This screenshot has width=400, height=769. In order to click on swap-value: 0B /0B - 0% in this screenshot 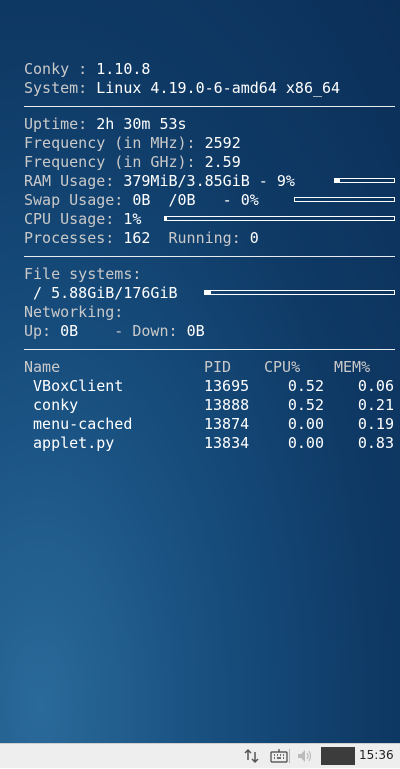, I will do `click(195, 200)`.